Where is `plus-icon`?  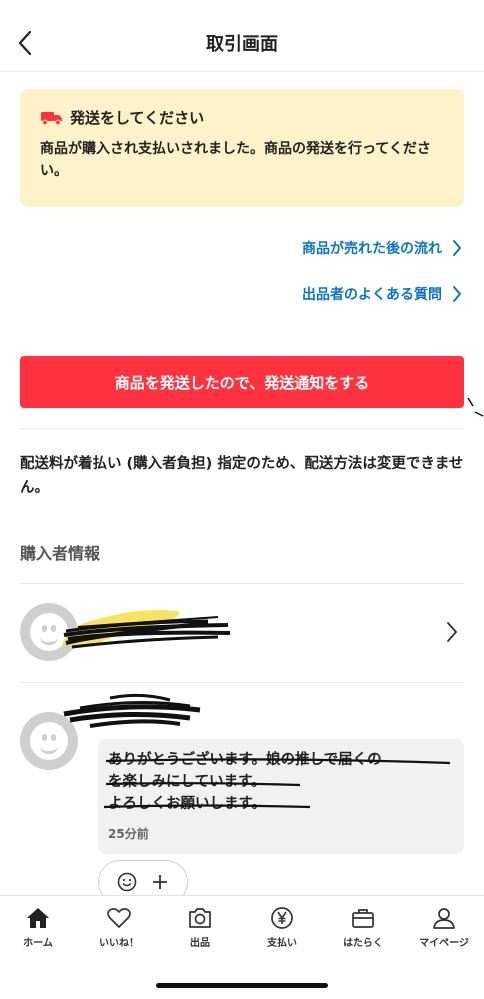 plus-icon is located at coordinates (160, 882).